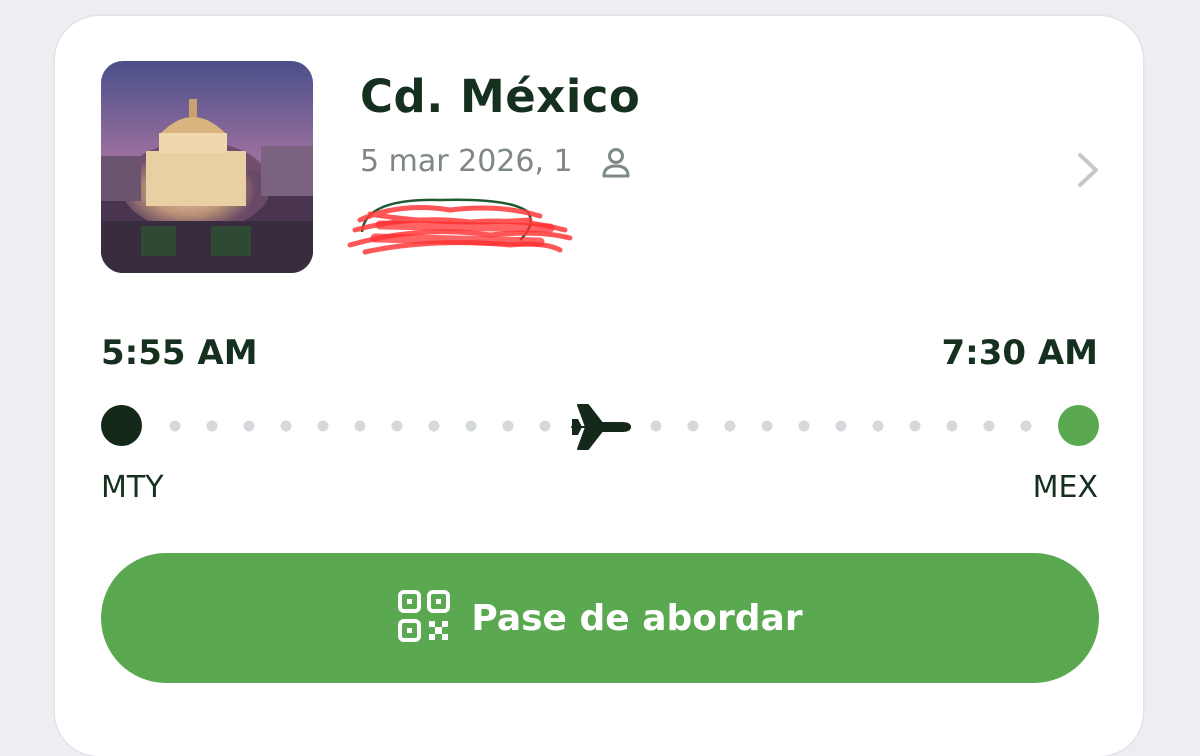 This screenshot has height=756, width=1200. What do you see at coordinates (121, 425) in the screenshot?
I see `origin-marker` at bounding box center [121, 425].